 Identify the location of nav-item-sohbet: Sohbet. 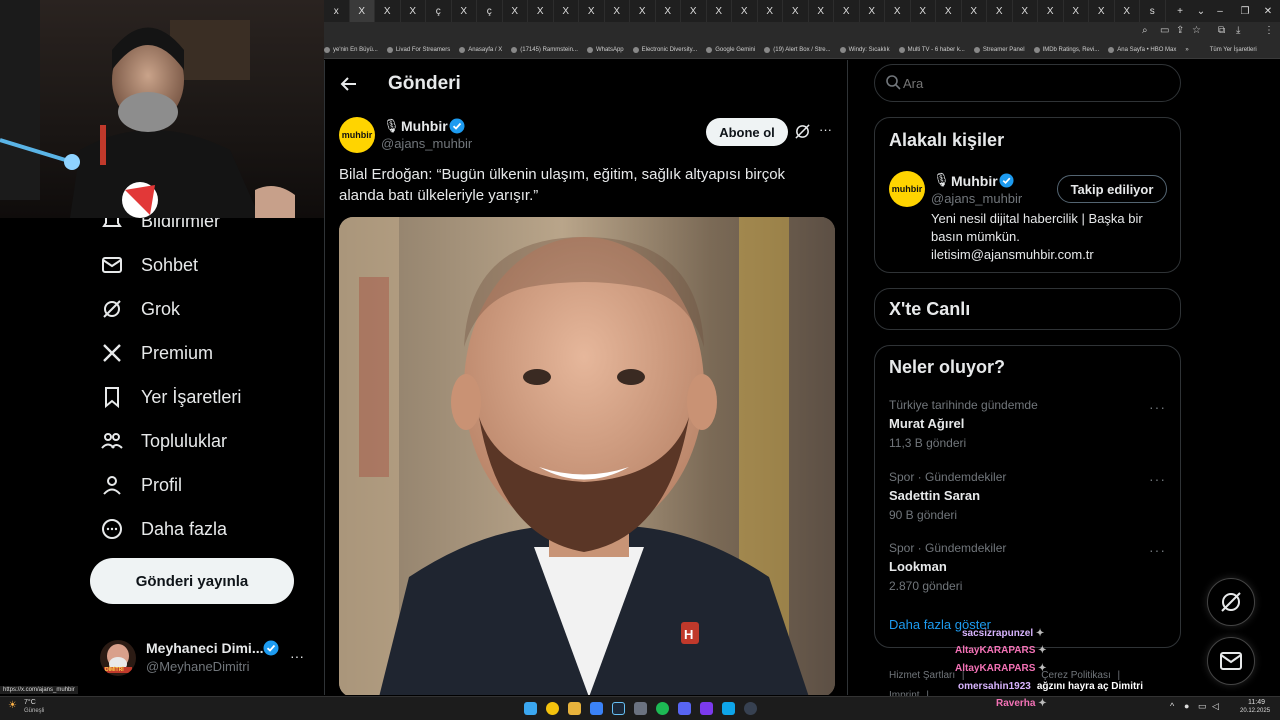
(149, 265).